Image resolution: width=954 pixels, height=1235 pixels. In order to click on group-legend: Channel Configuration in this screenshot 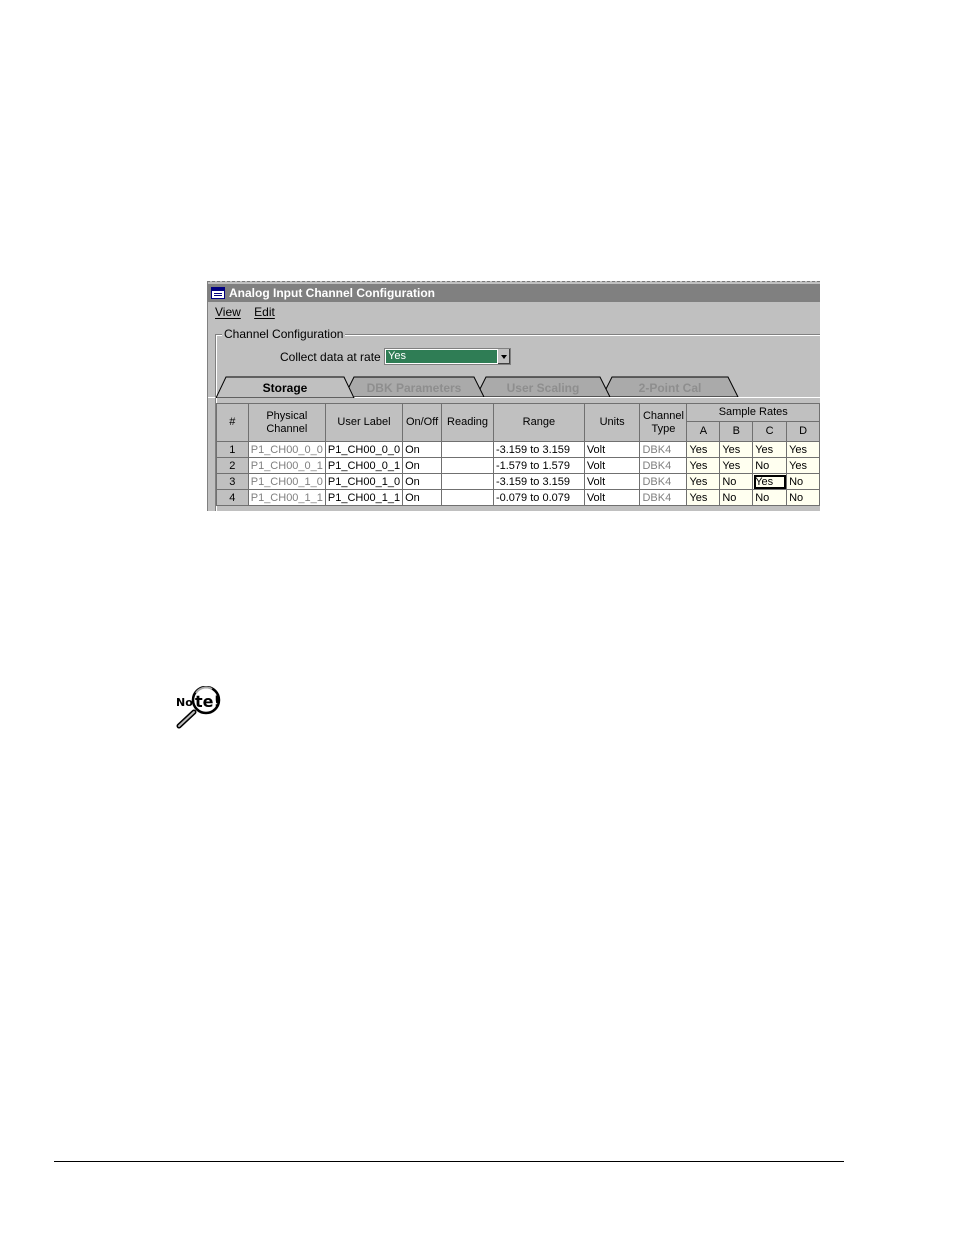, I will do `click(284, 334)`.